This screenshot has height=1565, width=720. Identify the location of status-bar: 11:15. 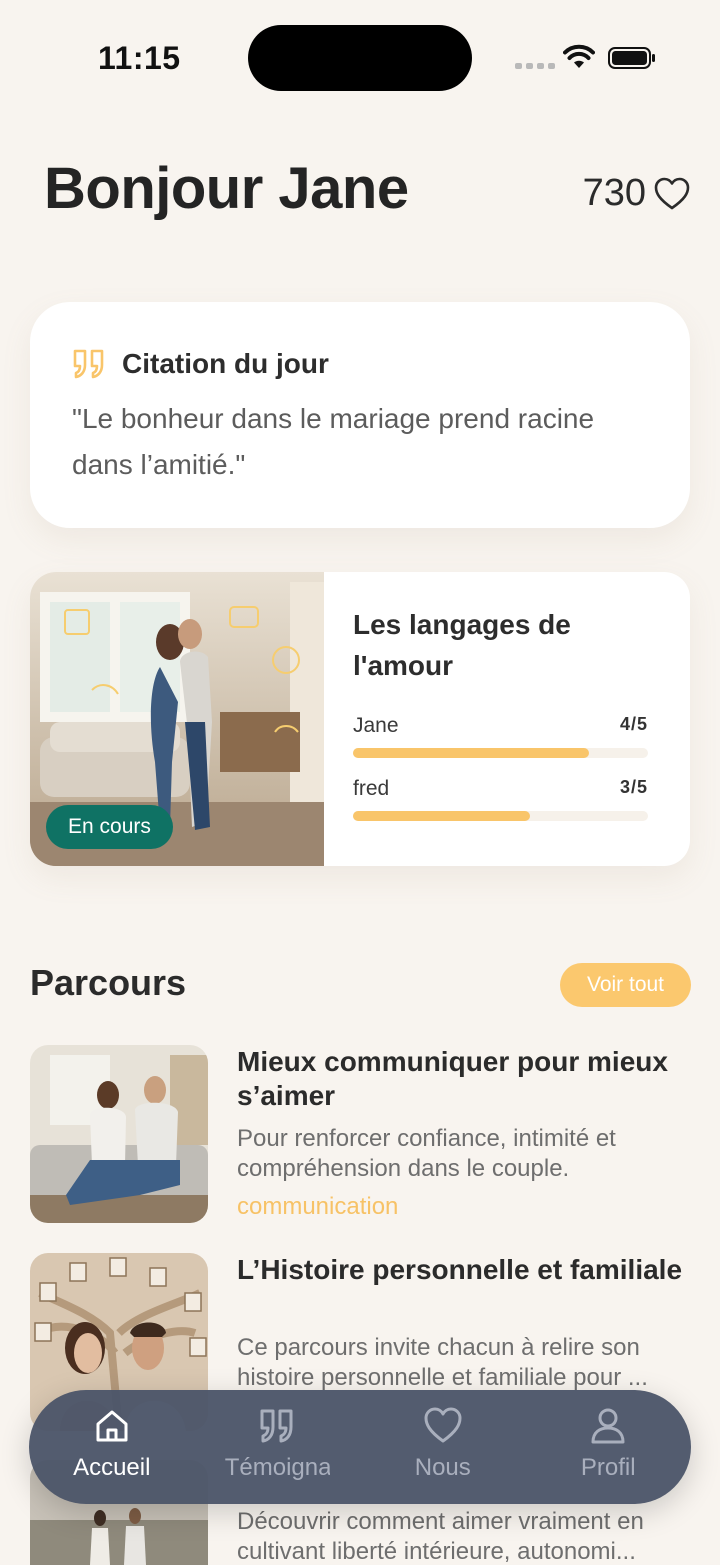
(360, 55).